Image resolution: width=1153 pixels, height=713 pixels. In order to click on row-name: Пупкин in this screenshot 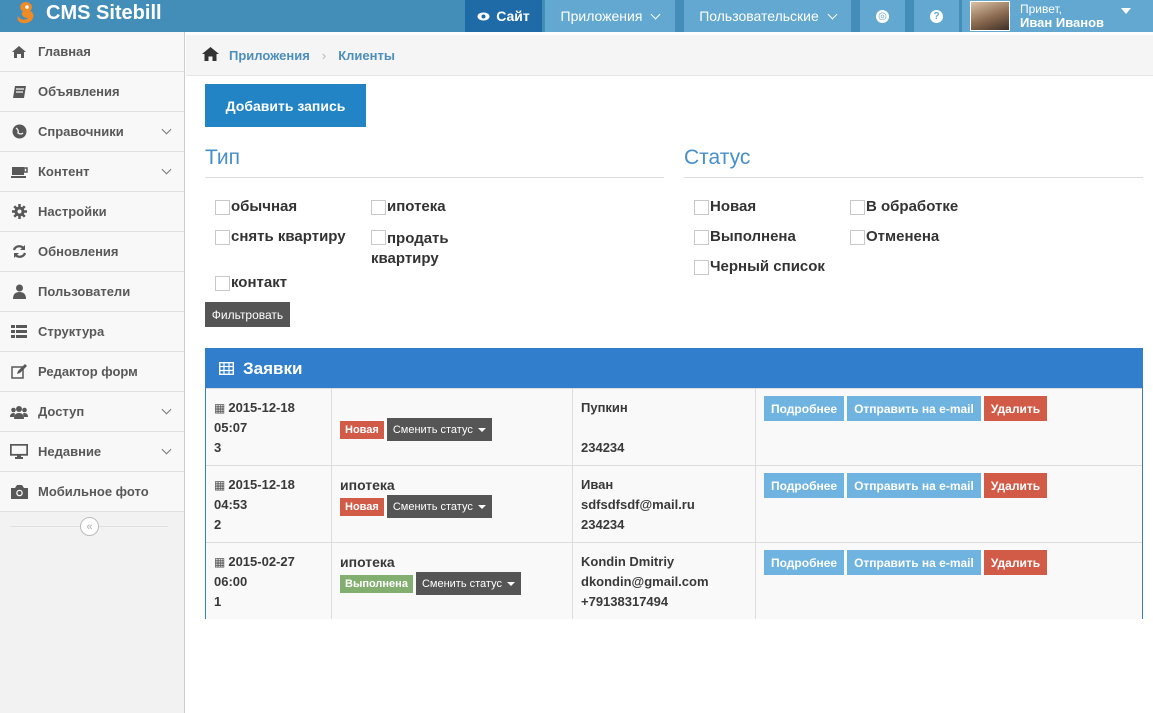, I will do `click(604, 407)`.